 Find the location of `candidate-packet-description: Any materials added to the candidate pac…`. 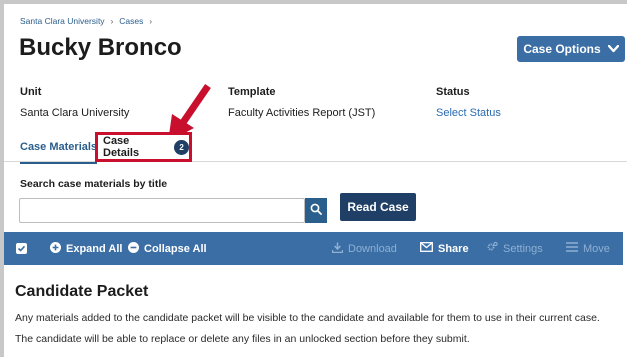

candidate-packet-description: Any materials added to the candidate pac… is located at coordinates (307, 328).